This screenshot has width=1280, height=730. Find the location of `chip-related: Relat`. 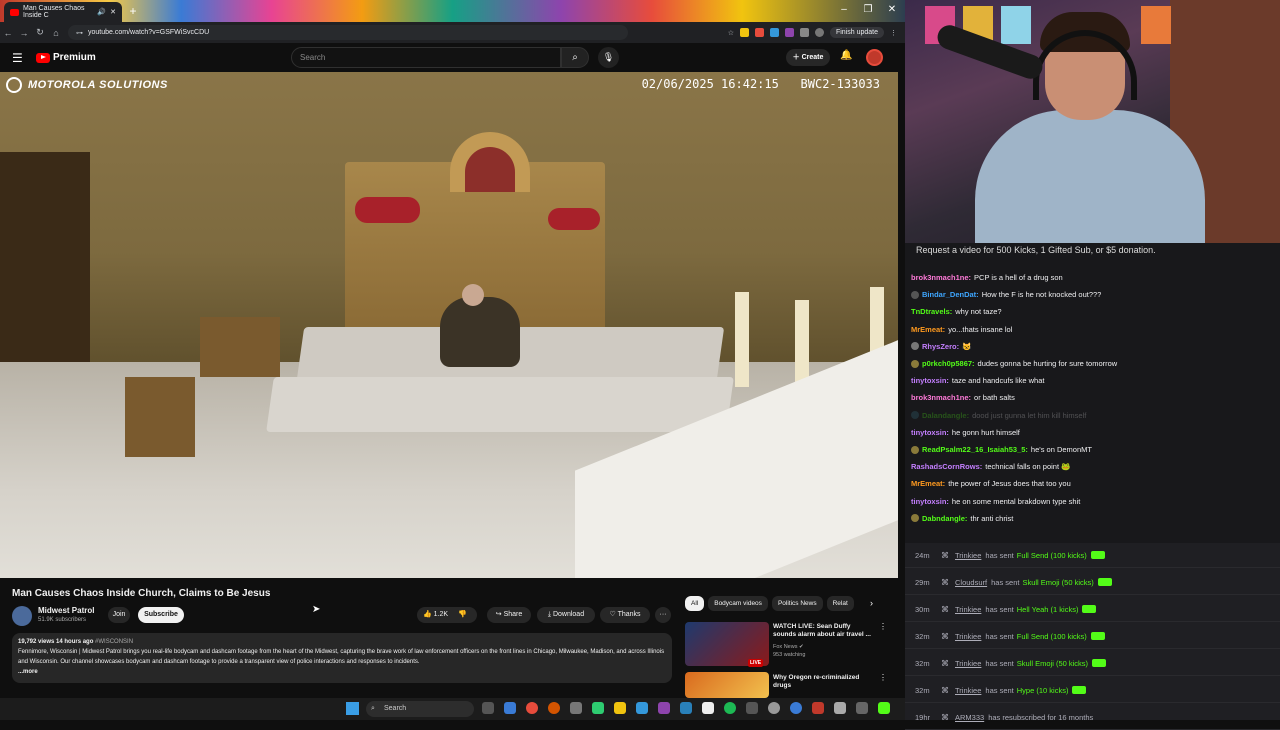

chip-related: Relat is located at coordinates (840, 603).